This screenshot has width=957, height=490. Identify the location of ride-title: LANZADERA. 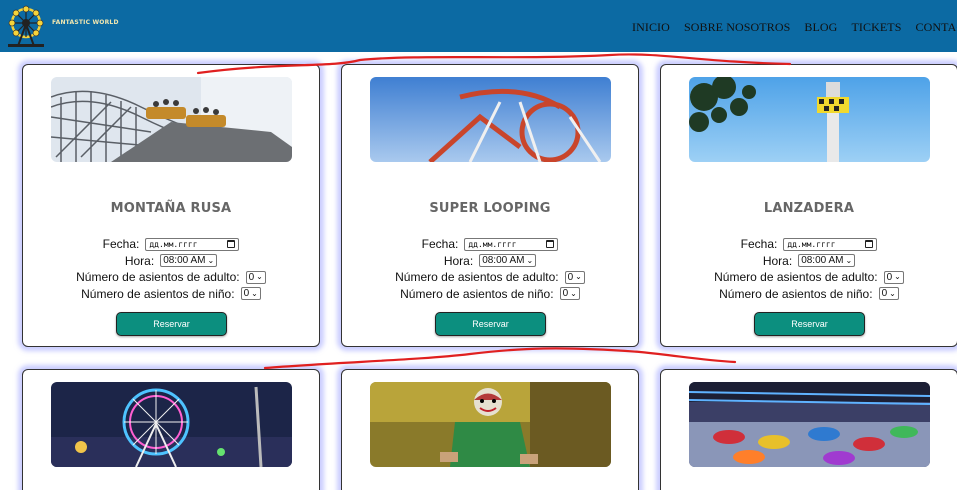
(809, 208).